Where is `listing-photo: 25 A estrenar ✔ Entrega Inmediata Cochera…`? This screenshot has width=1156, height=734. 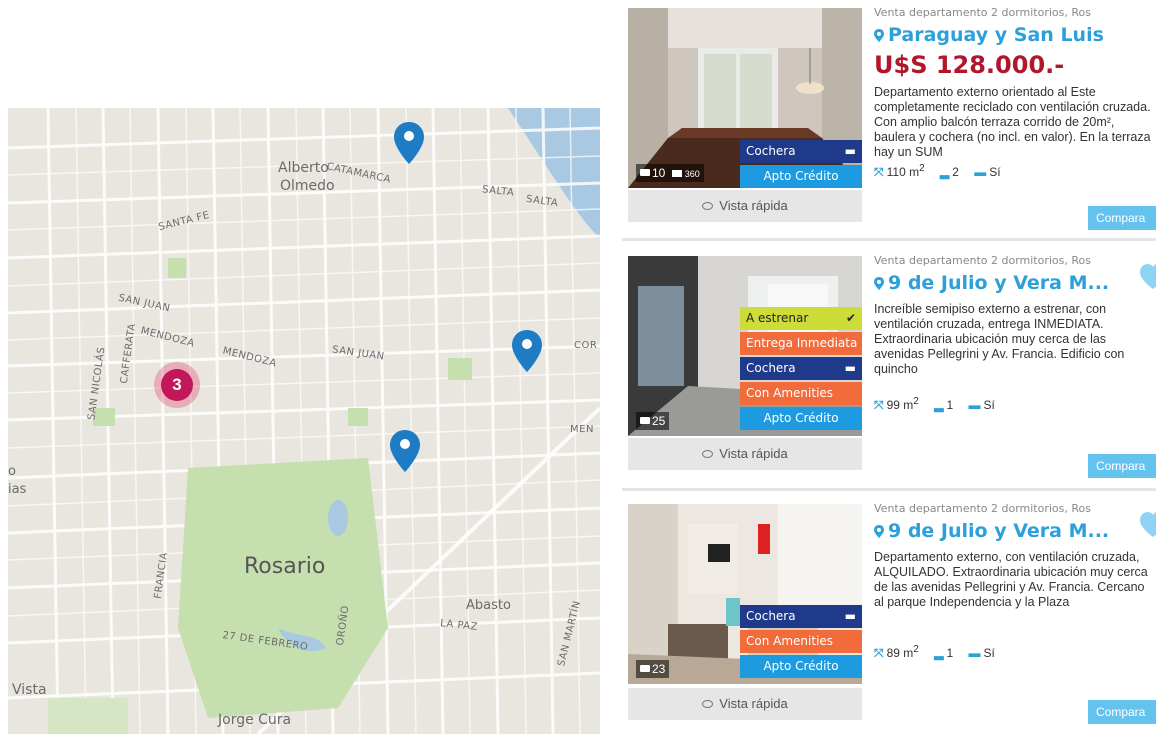
listing-photo: 25 A estrenar ✔ Entrega Inmediata Cochera… is located at coordinates (745, 346).